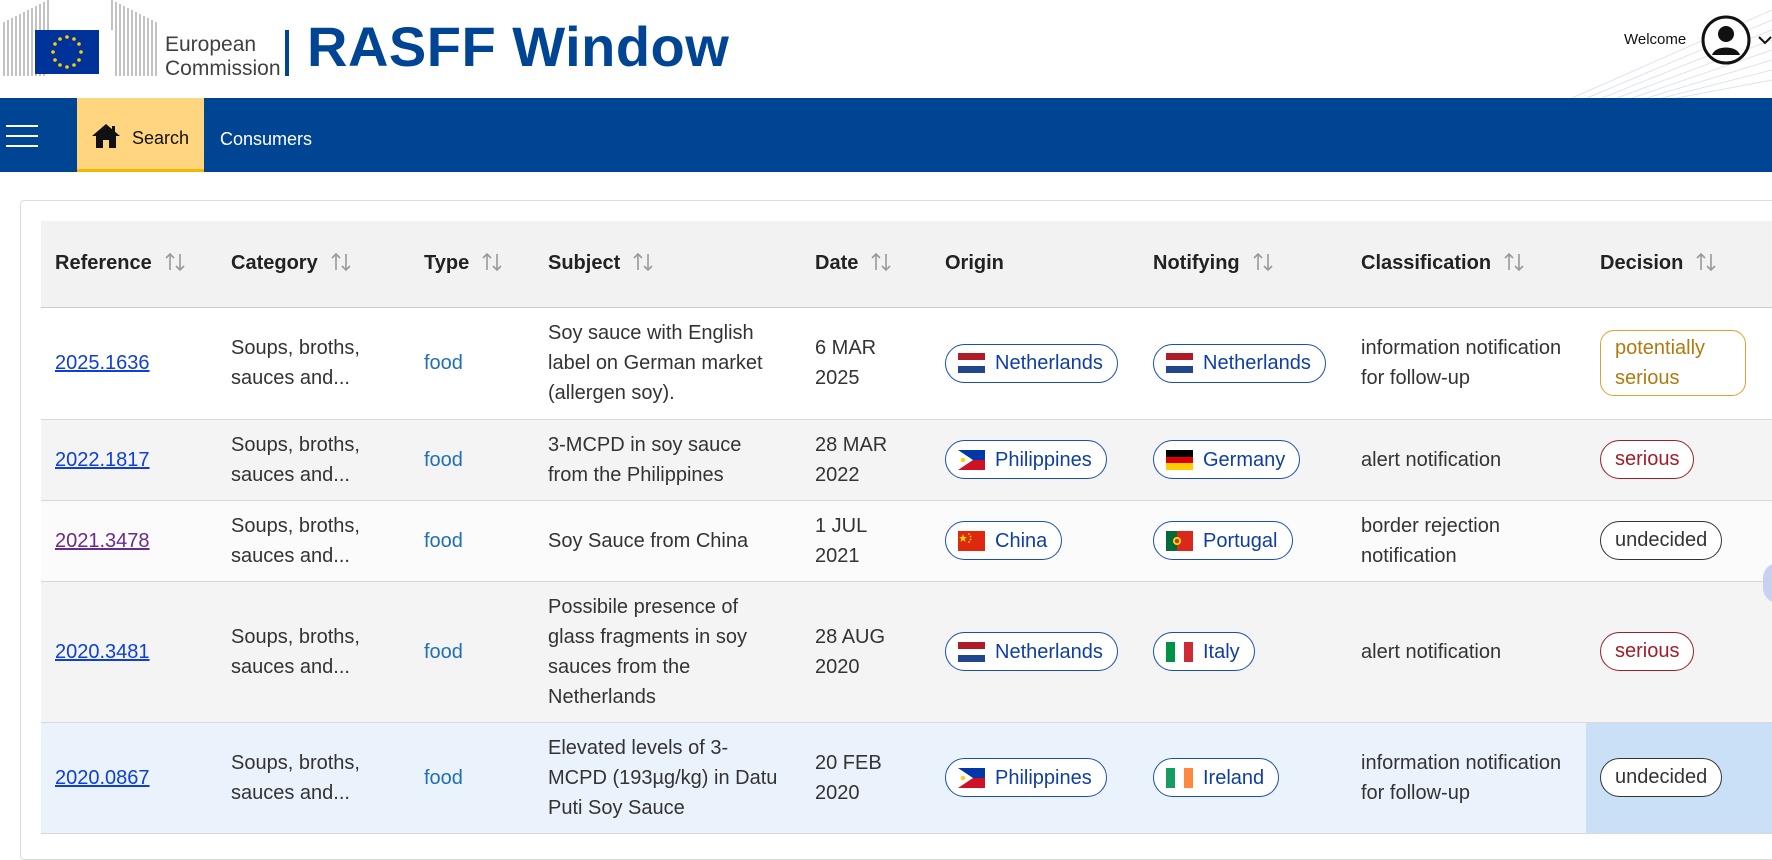  I want to click on origin-cell: Philippines, so click(1035, 778).